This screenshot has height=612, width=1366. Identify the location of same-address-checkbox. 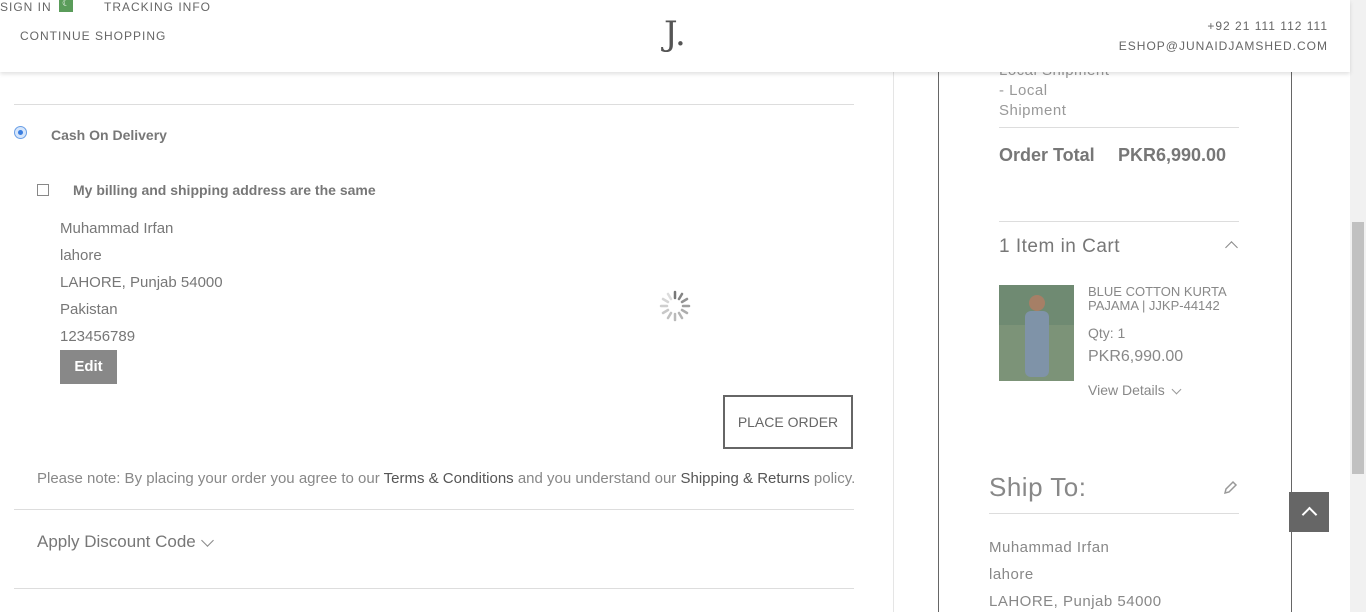
(43, 190).